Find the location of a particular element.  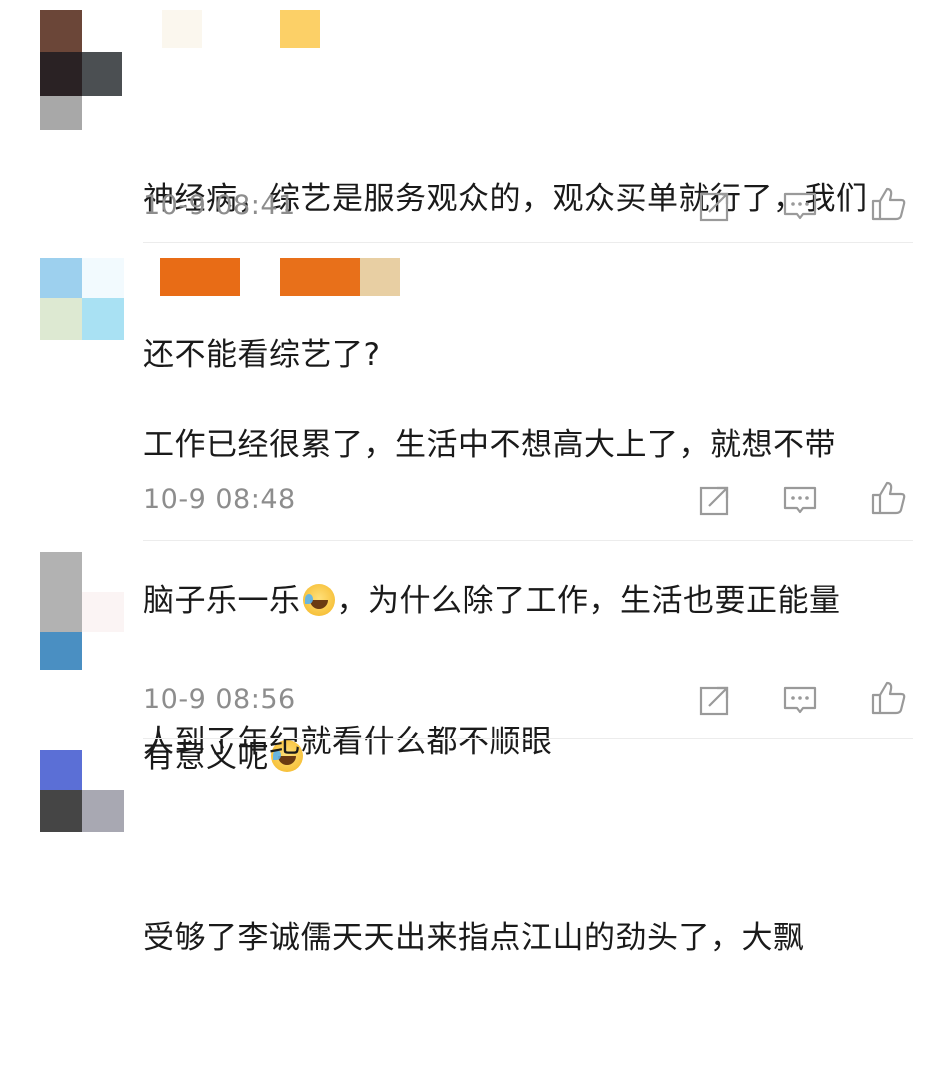

timestamp: 10-9 08:41 is located at coordinates (219, 205).